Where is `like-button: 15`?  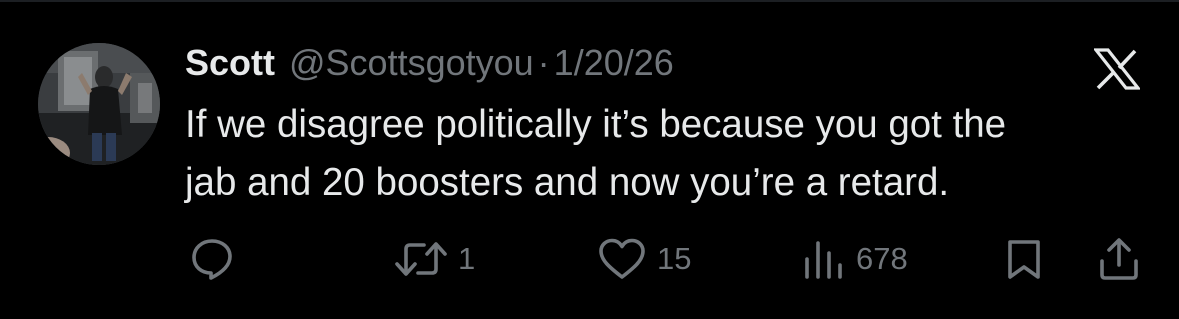
like-button: 15 is located at coordinates (644, 259).